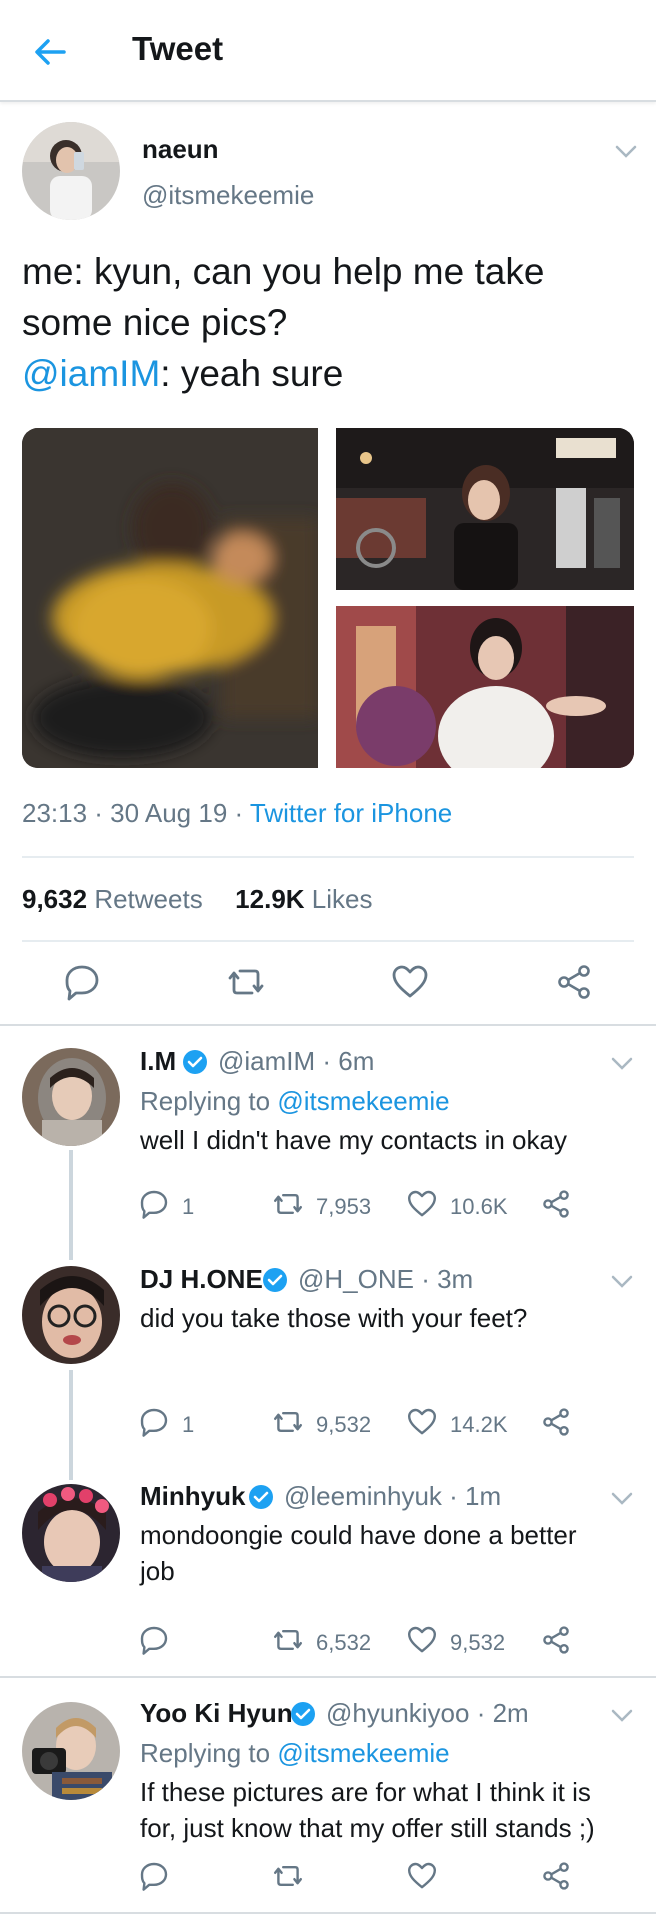 This screenshot has height=1920, width=656. Describe the element at coordinates (201, 1279) in the screenshot. I see `reply-author-name: DJ H.ONE` at that location.